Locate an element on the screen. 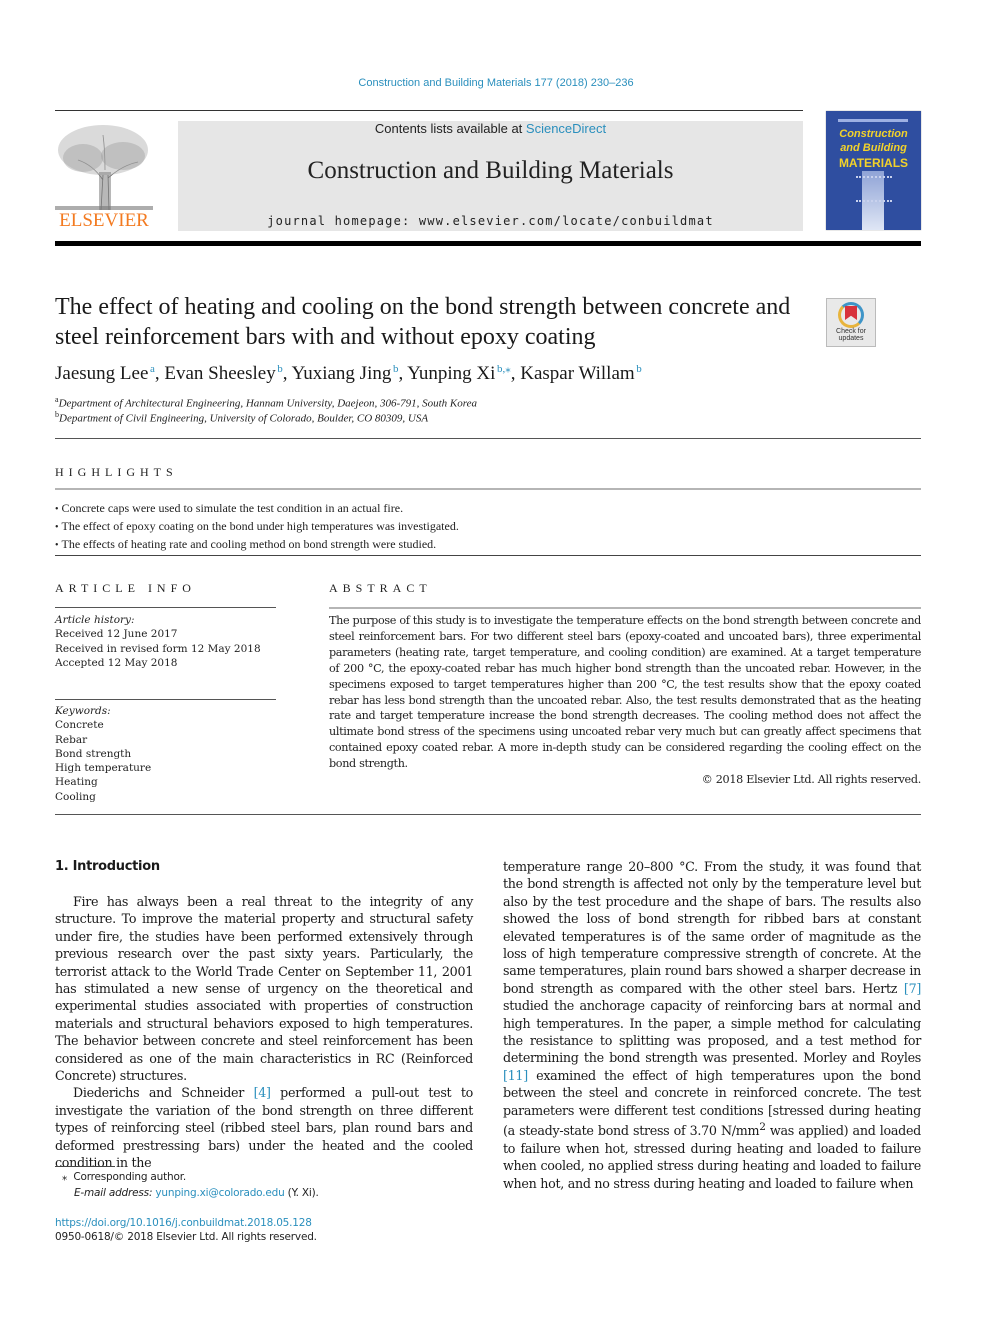 This screenshot has height=1323, width=992. keywords-rule is located at coordinates (165, 699).